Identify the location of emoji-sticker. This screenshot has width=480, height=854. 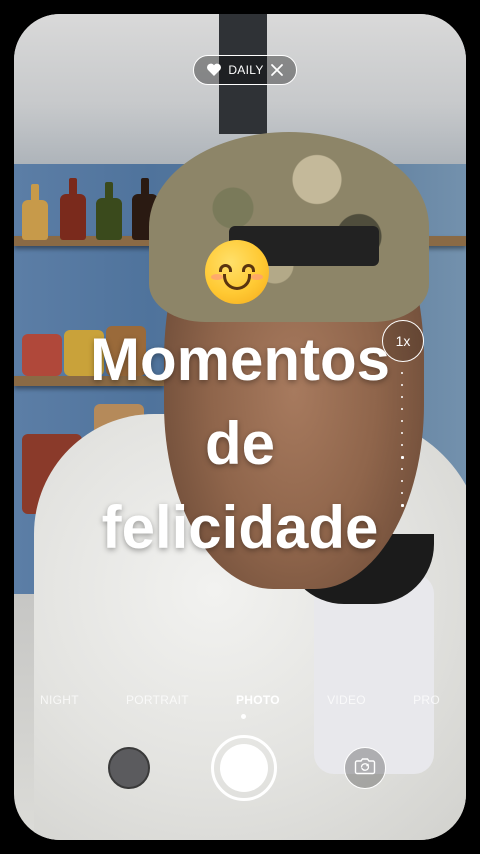
(237, 272).